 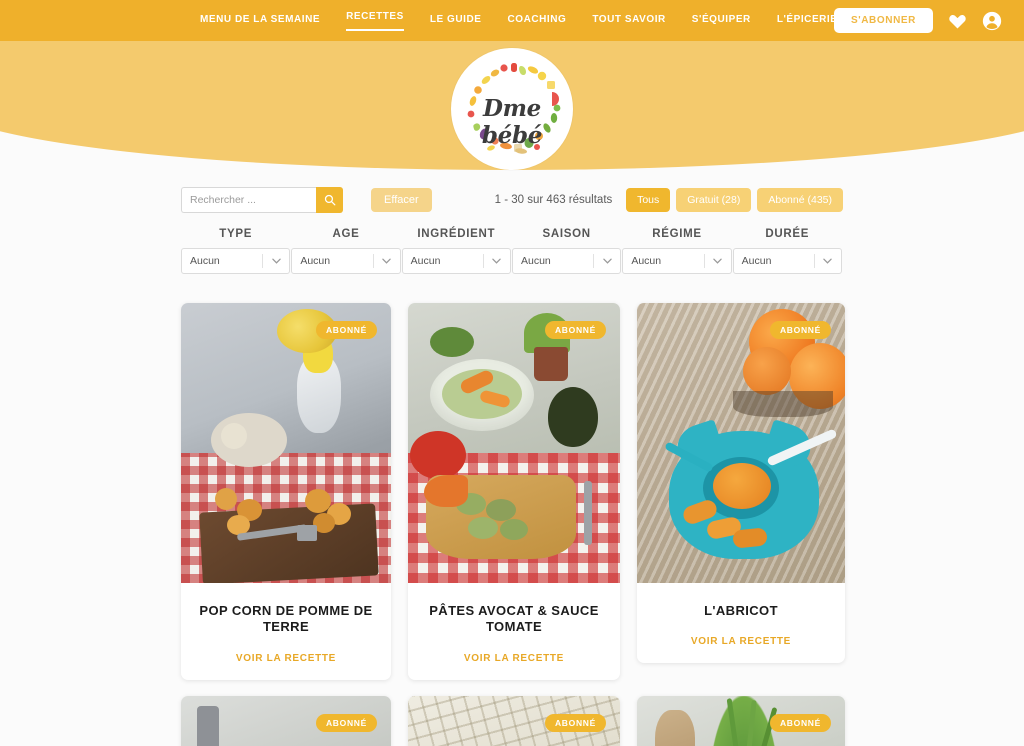 What do you see at coordinates (456, 21) in the screenshot?
I see `nav-item-le-guide: LE GUIDE` at bounding box center [456, 21].